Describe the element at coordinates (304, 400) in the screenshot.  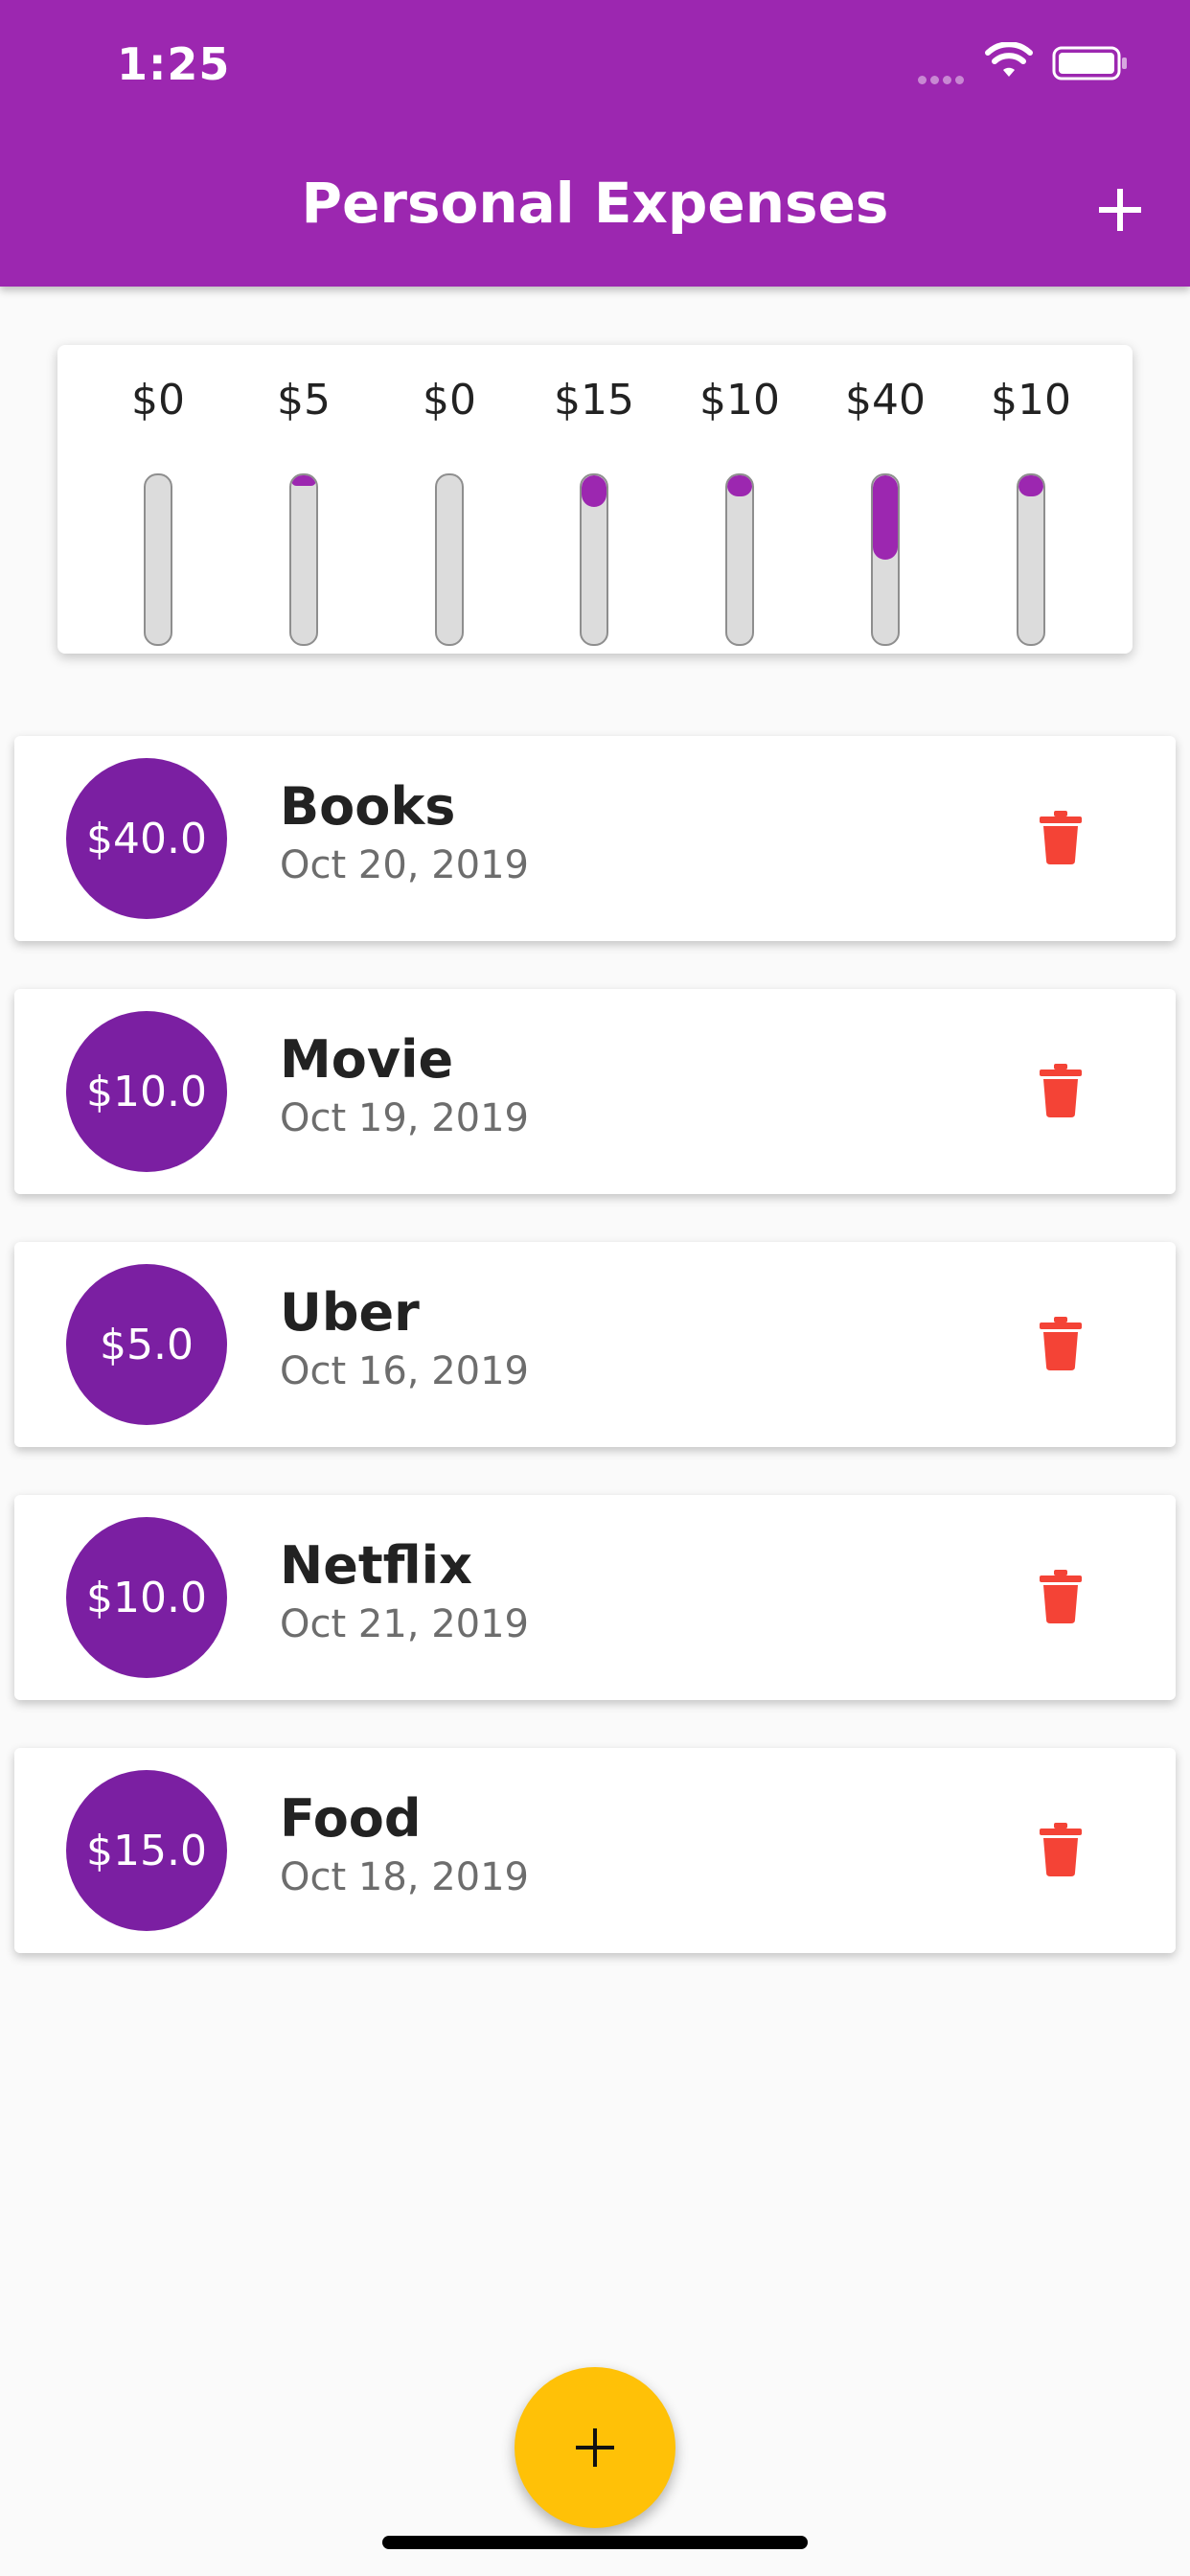
I see `chart-bar-amount: $5` at that location.